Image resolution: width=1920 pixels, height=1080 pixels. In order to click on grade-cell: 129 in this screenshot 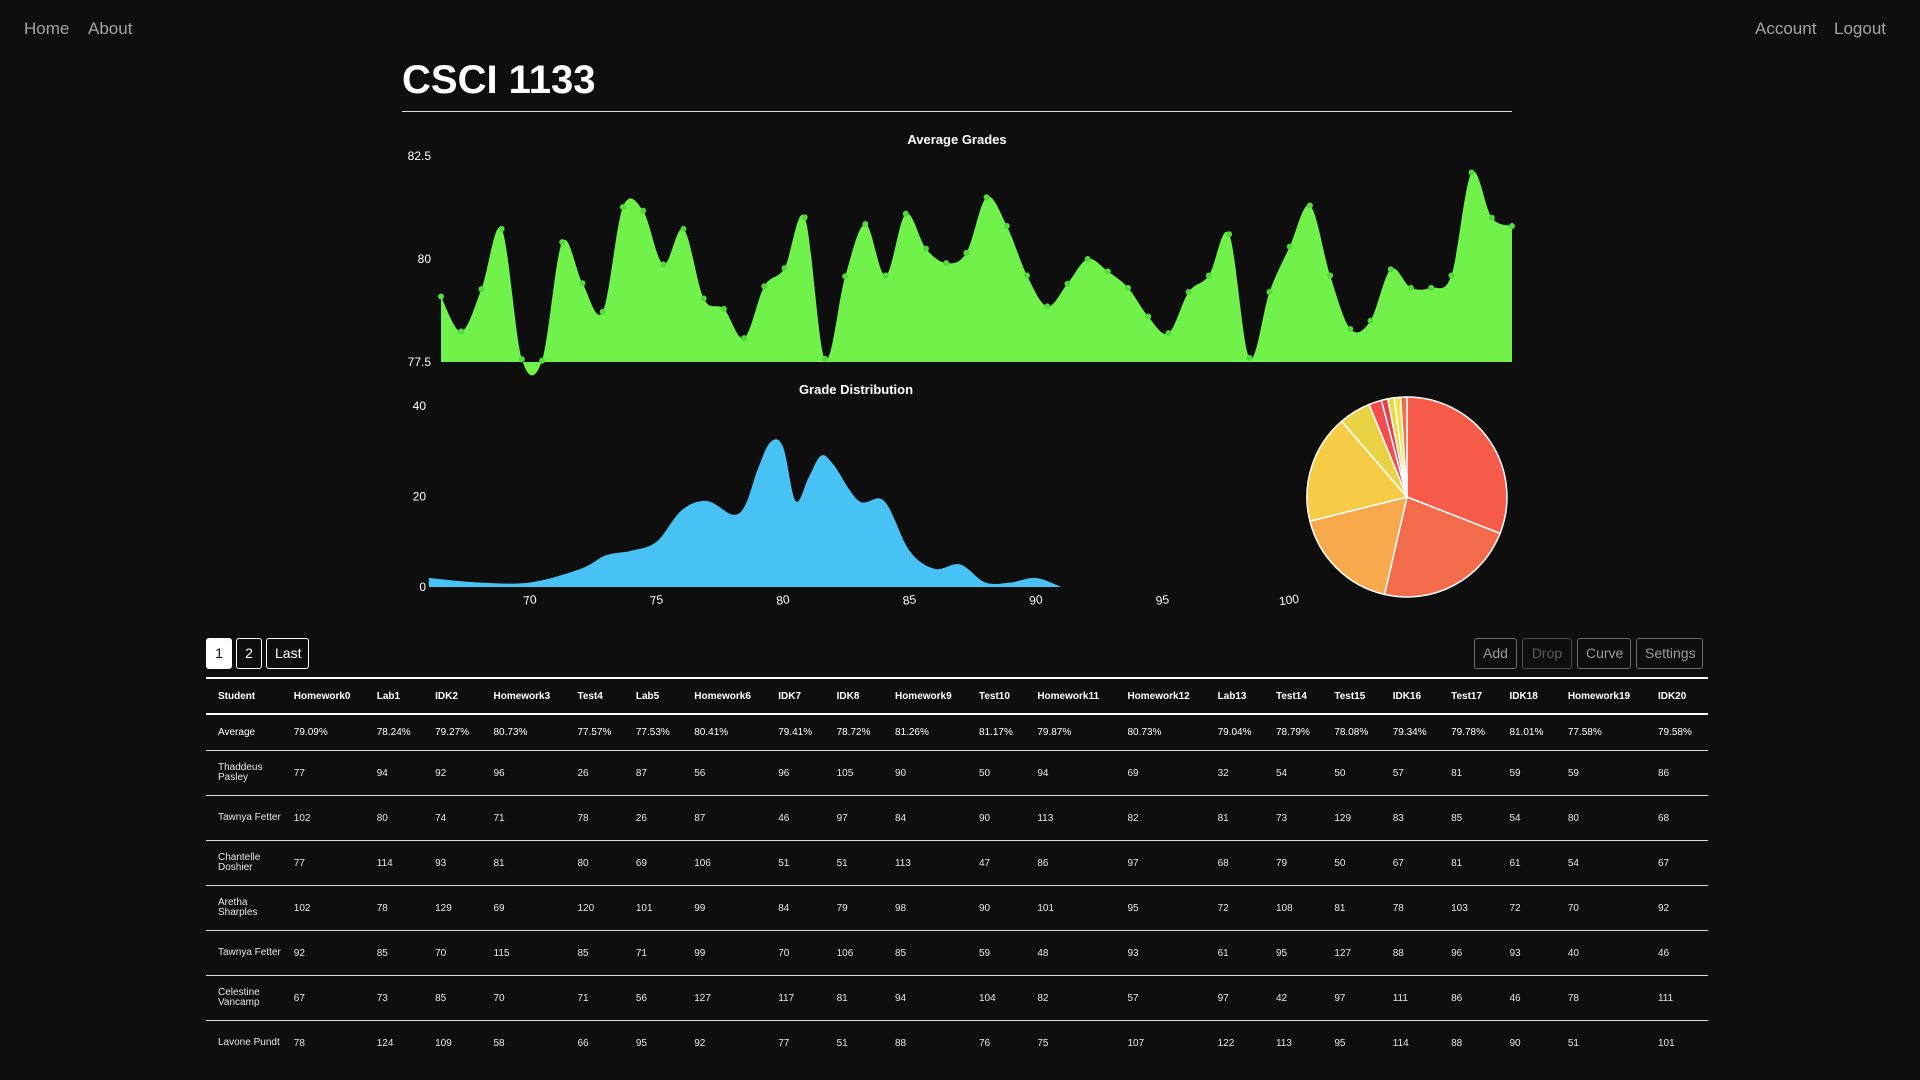, I will do `click(452, 908)`.